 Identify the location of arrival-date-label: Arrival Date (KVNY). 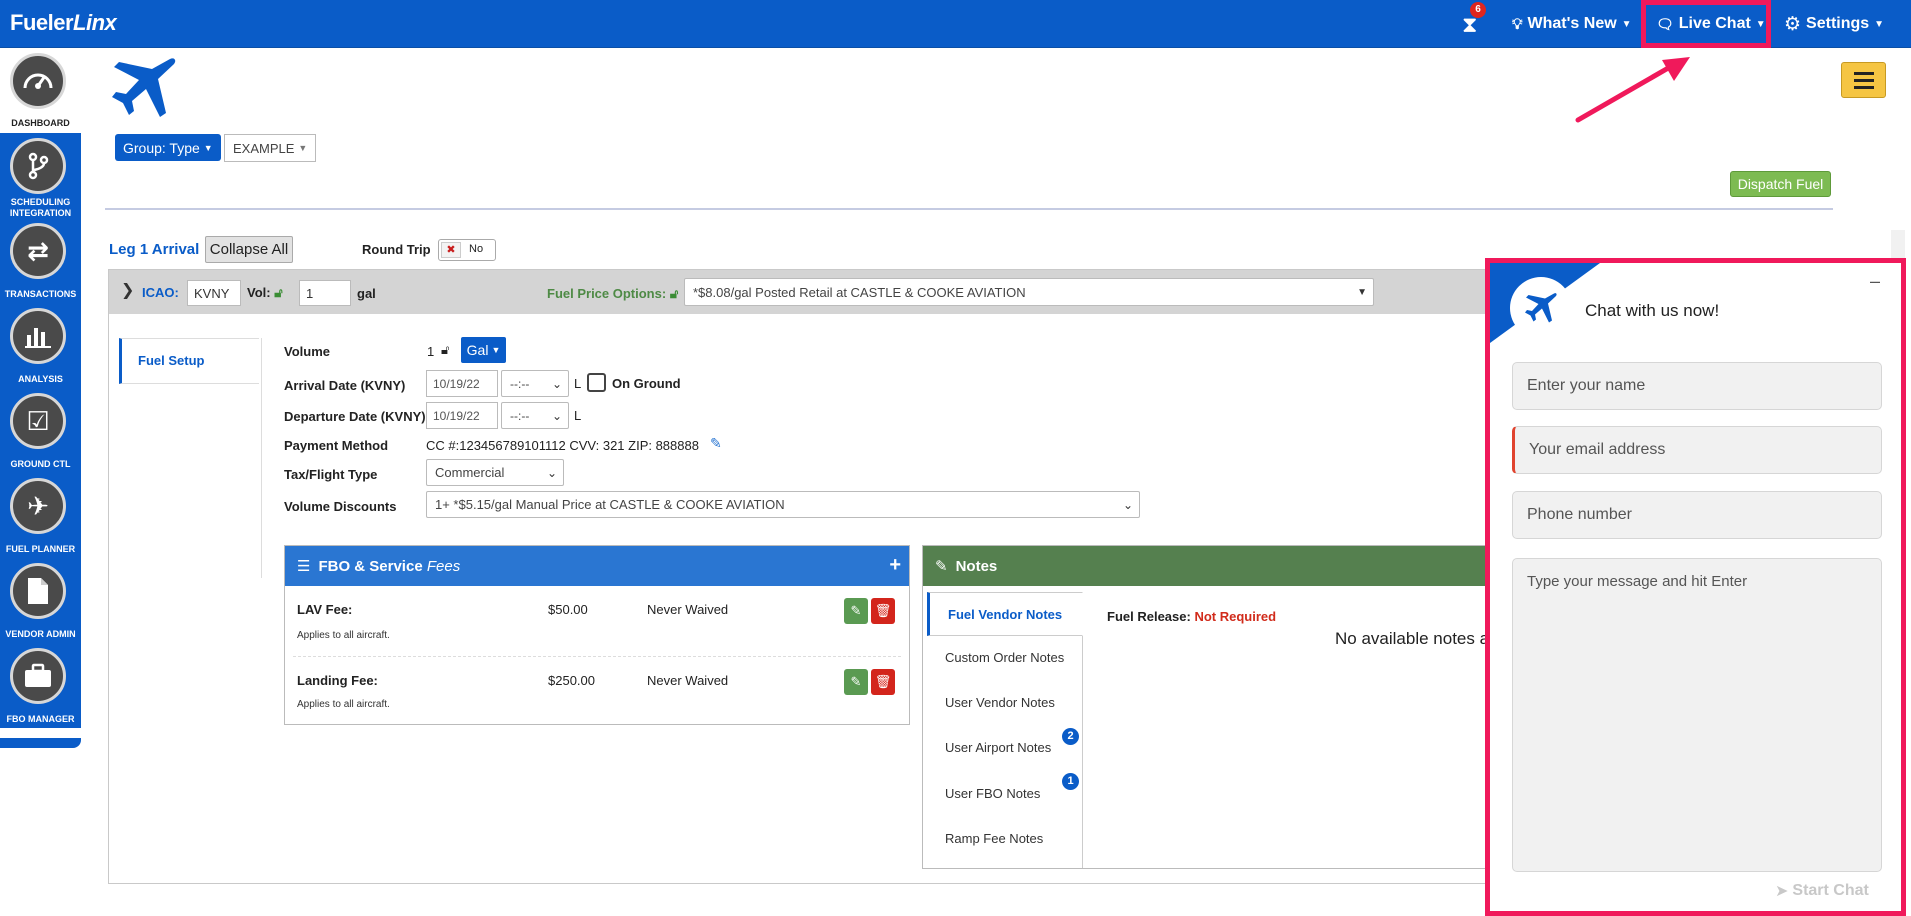
(345, 385).